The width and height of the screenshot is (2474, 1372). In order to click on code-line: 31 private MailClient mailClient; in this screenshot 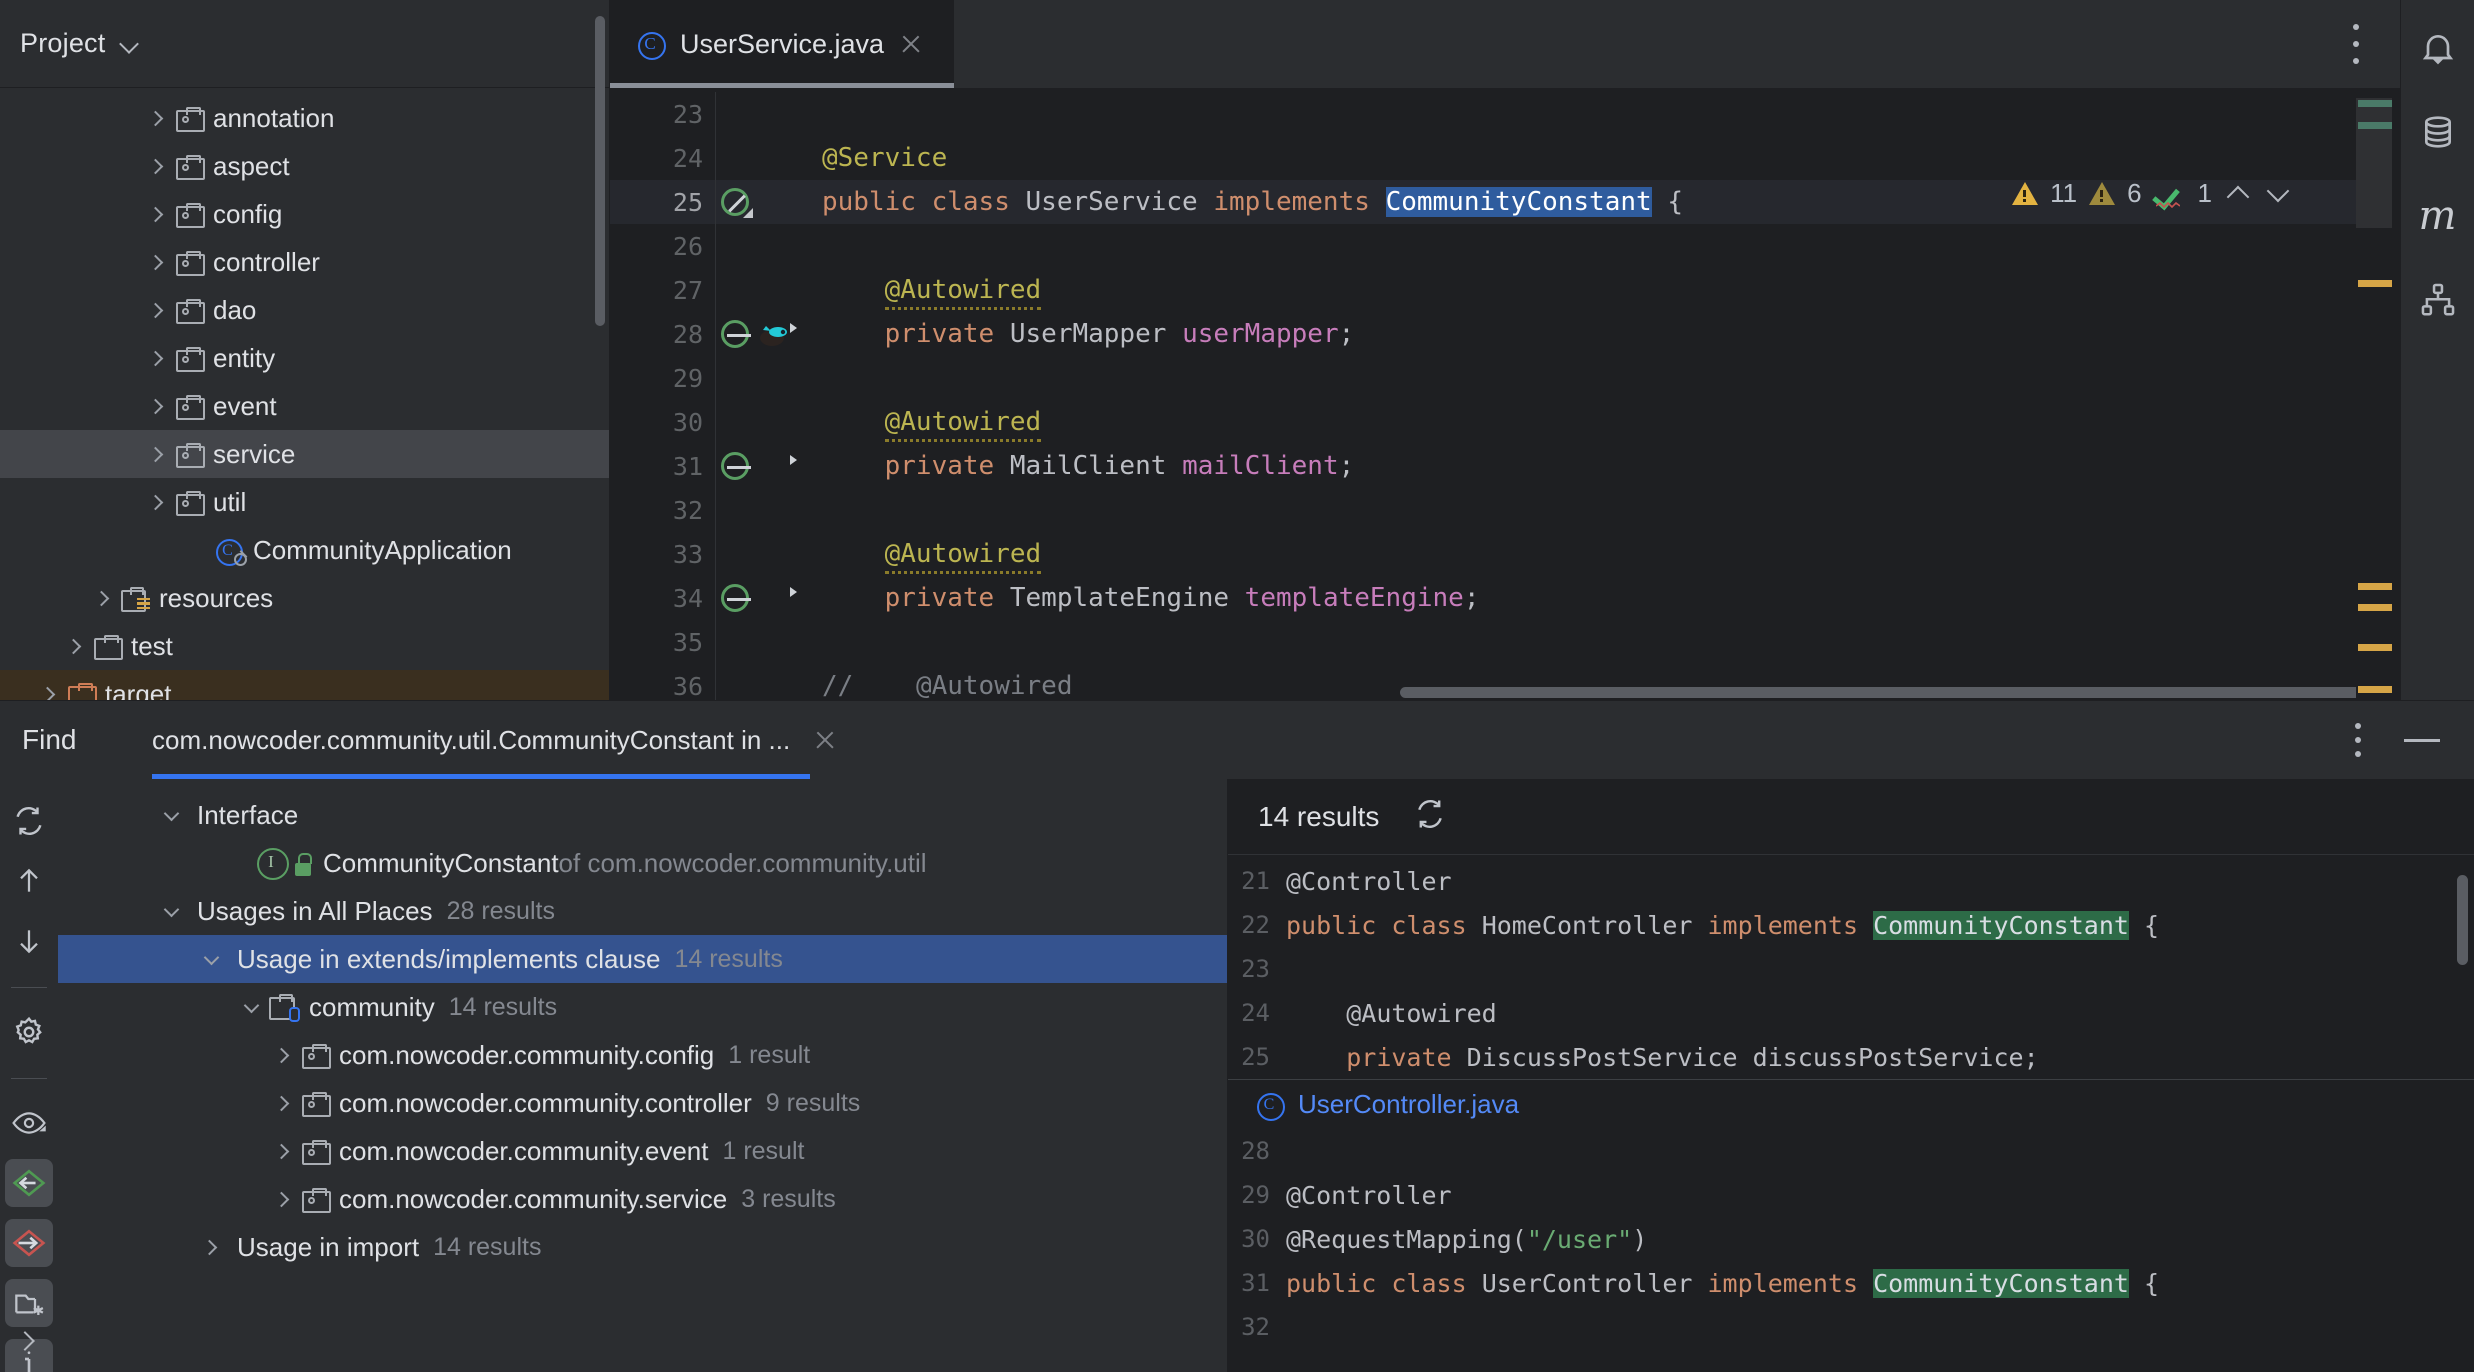, I will do `click(1505, 466)`.